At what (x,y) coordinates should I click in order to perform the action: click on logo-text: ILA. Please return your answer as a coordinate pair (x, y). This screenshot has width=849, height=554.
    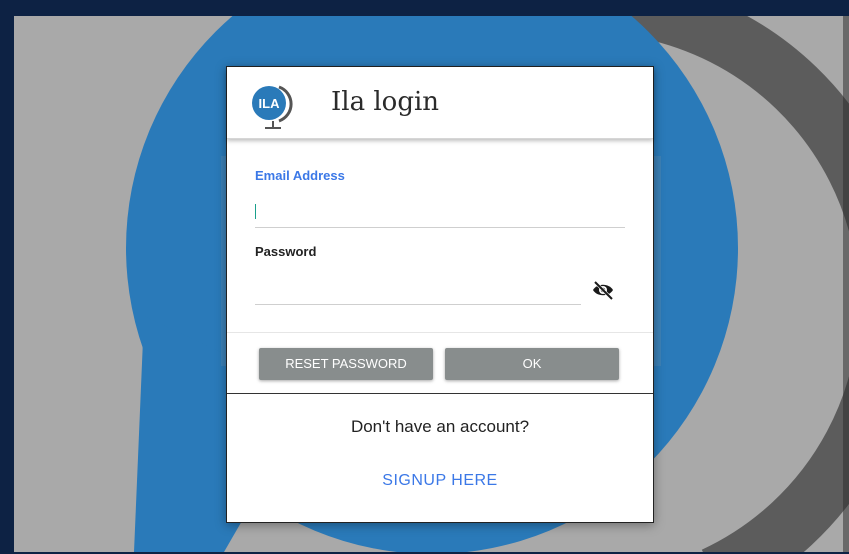
    Looking at the image, I should click on (270, 103).